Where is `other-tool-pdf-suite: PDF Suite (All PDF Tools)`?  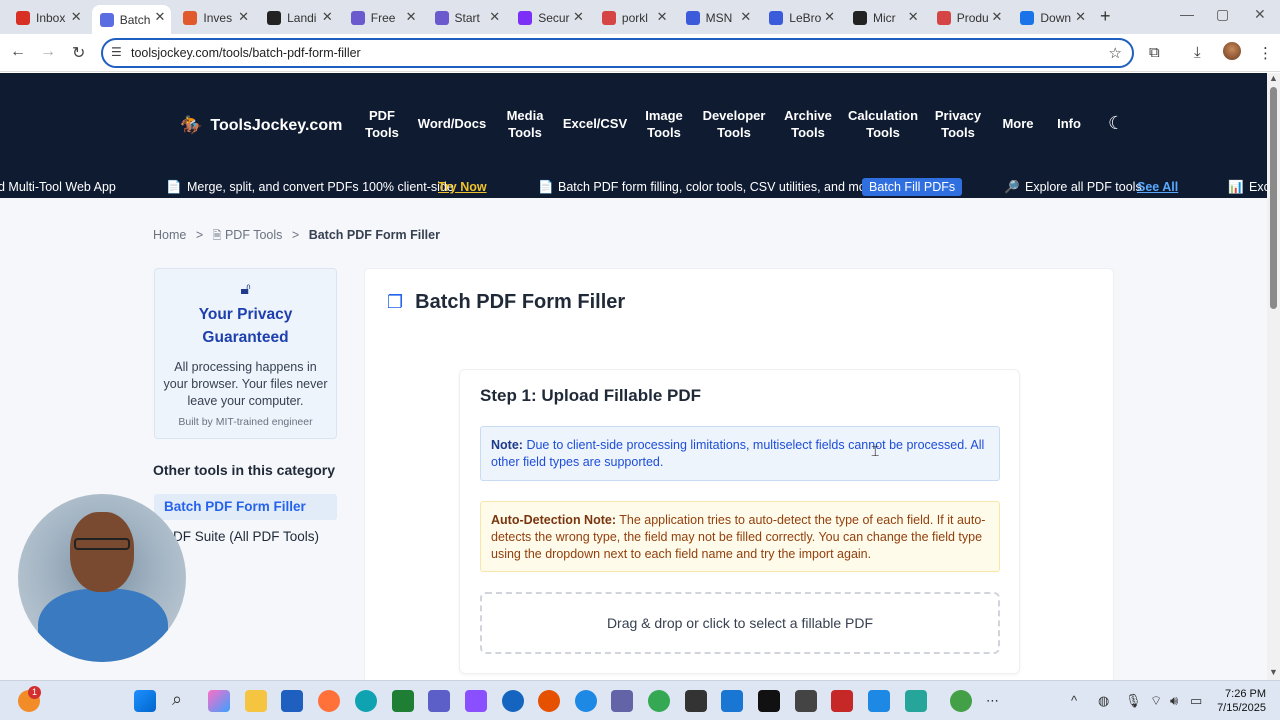
other-tool-pdf-suite: PDF Suite (All PDF Tools) is located at coordinates (245, 537).